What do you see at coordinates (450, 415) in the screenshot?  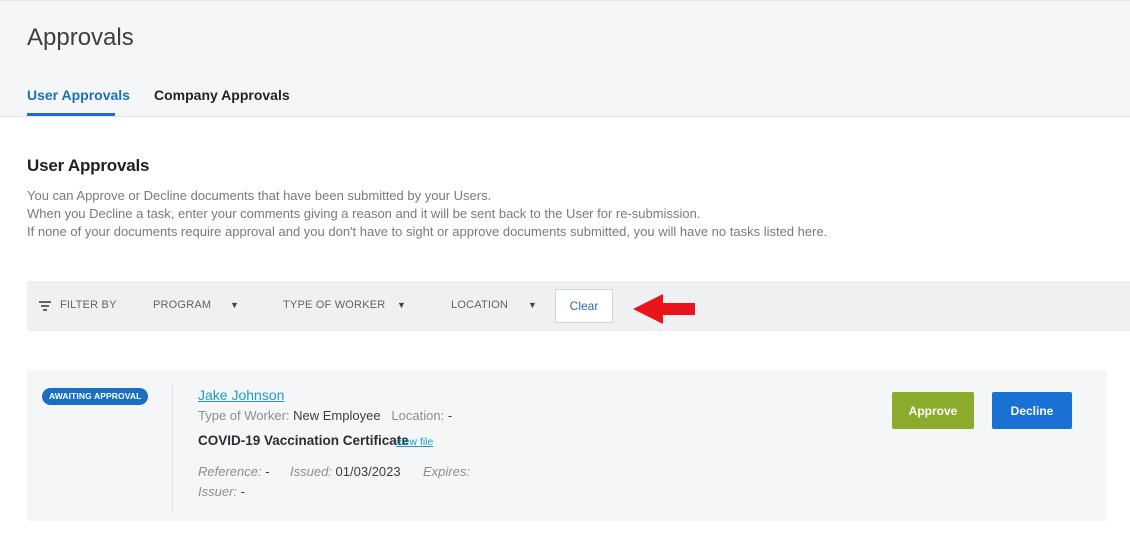 I see `location-value: -` at bounding box center [450, 415].